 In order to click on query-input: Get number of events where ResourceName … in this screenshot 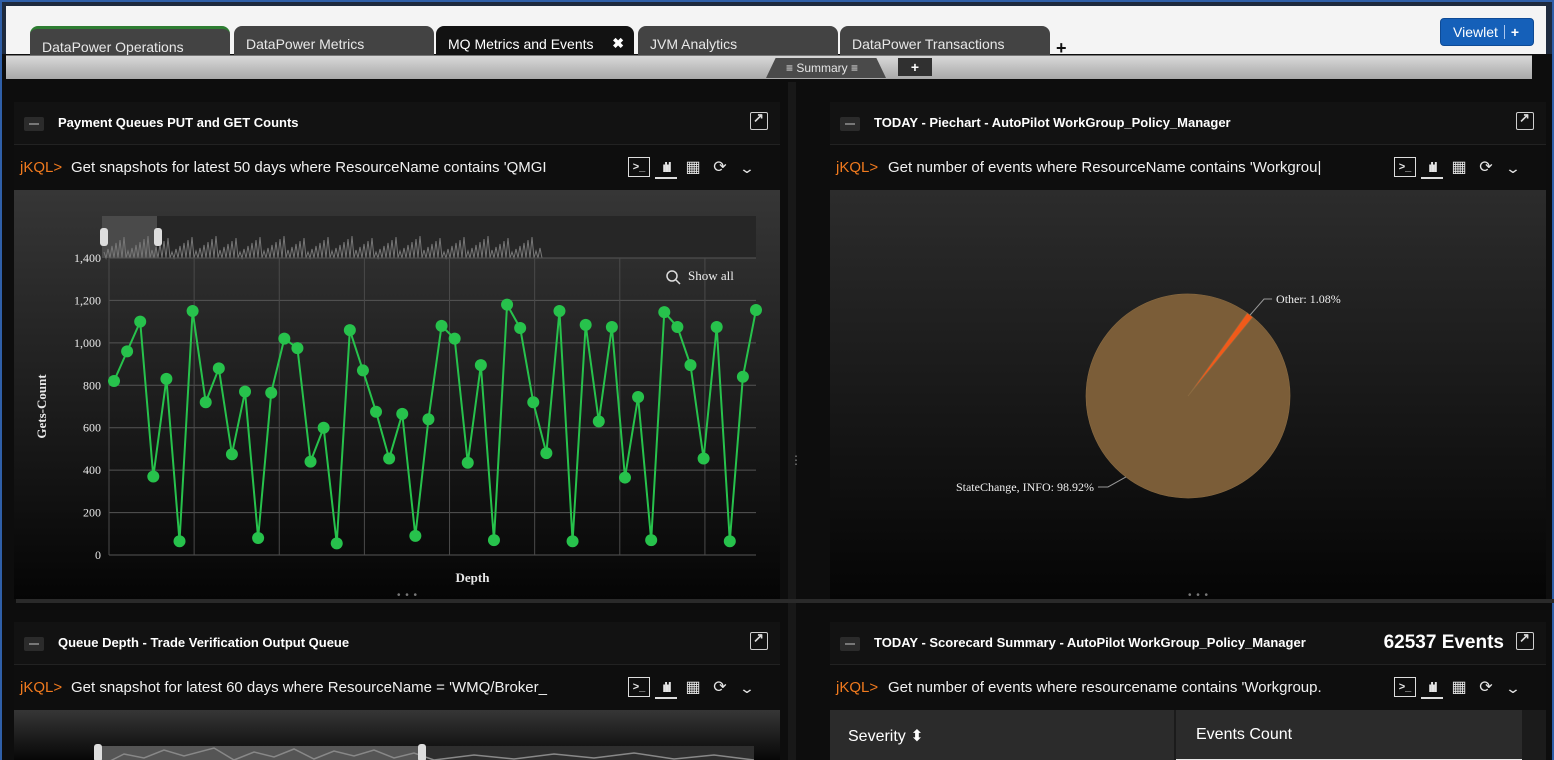, I will do `click(1133, 167)`.